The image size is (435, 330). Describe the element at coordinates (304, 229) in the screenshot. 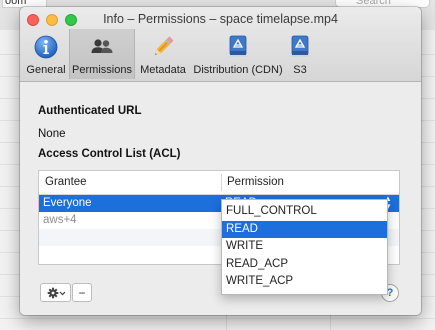

I see `menu-item-read: READ` at that location.